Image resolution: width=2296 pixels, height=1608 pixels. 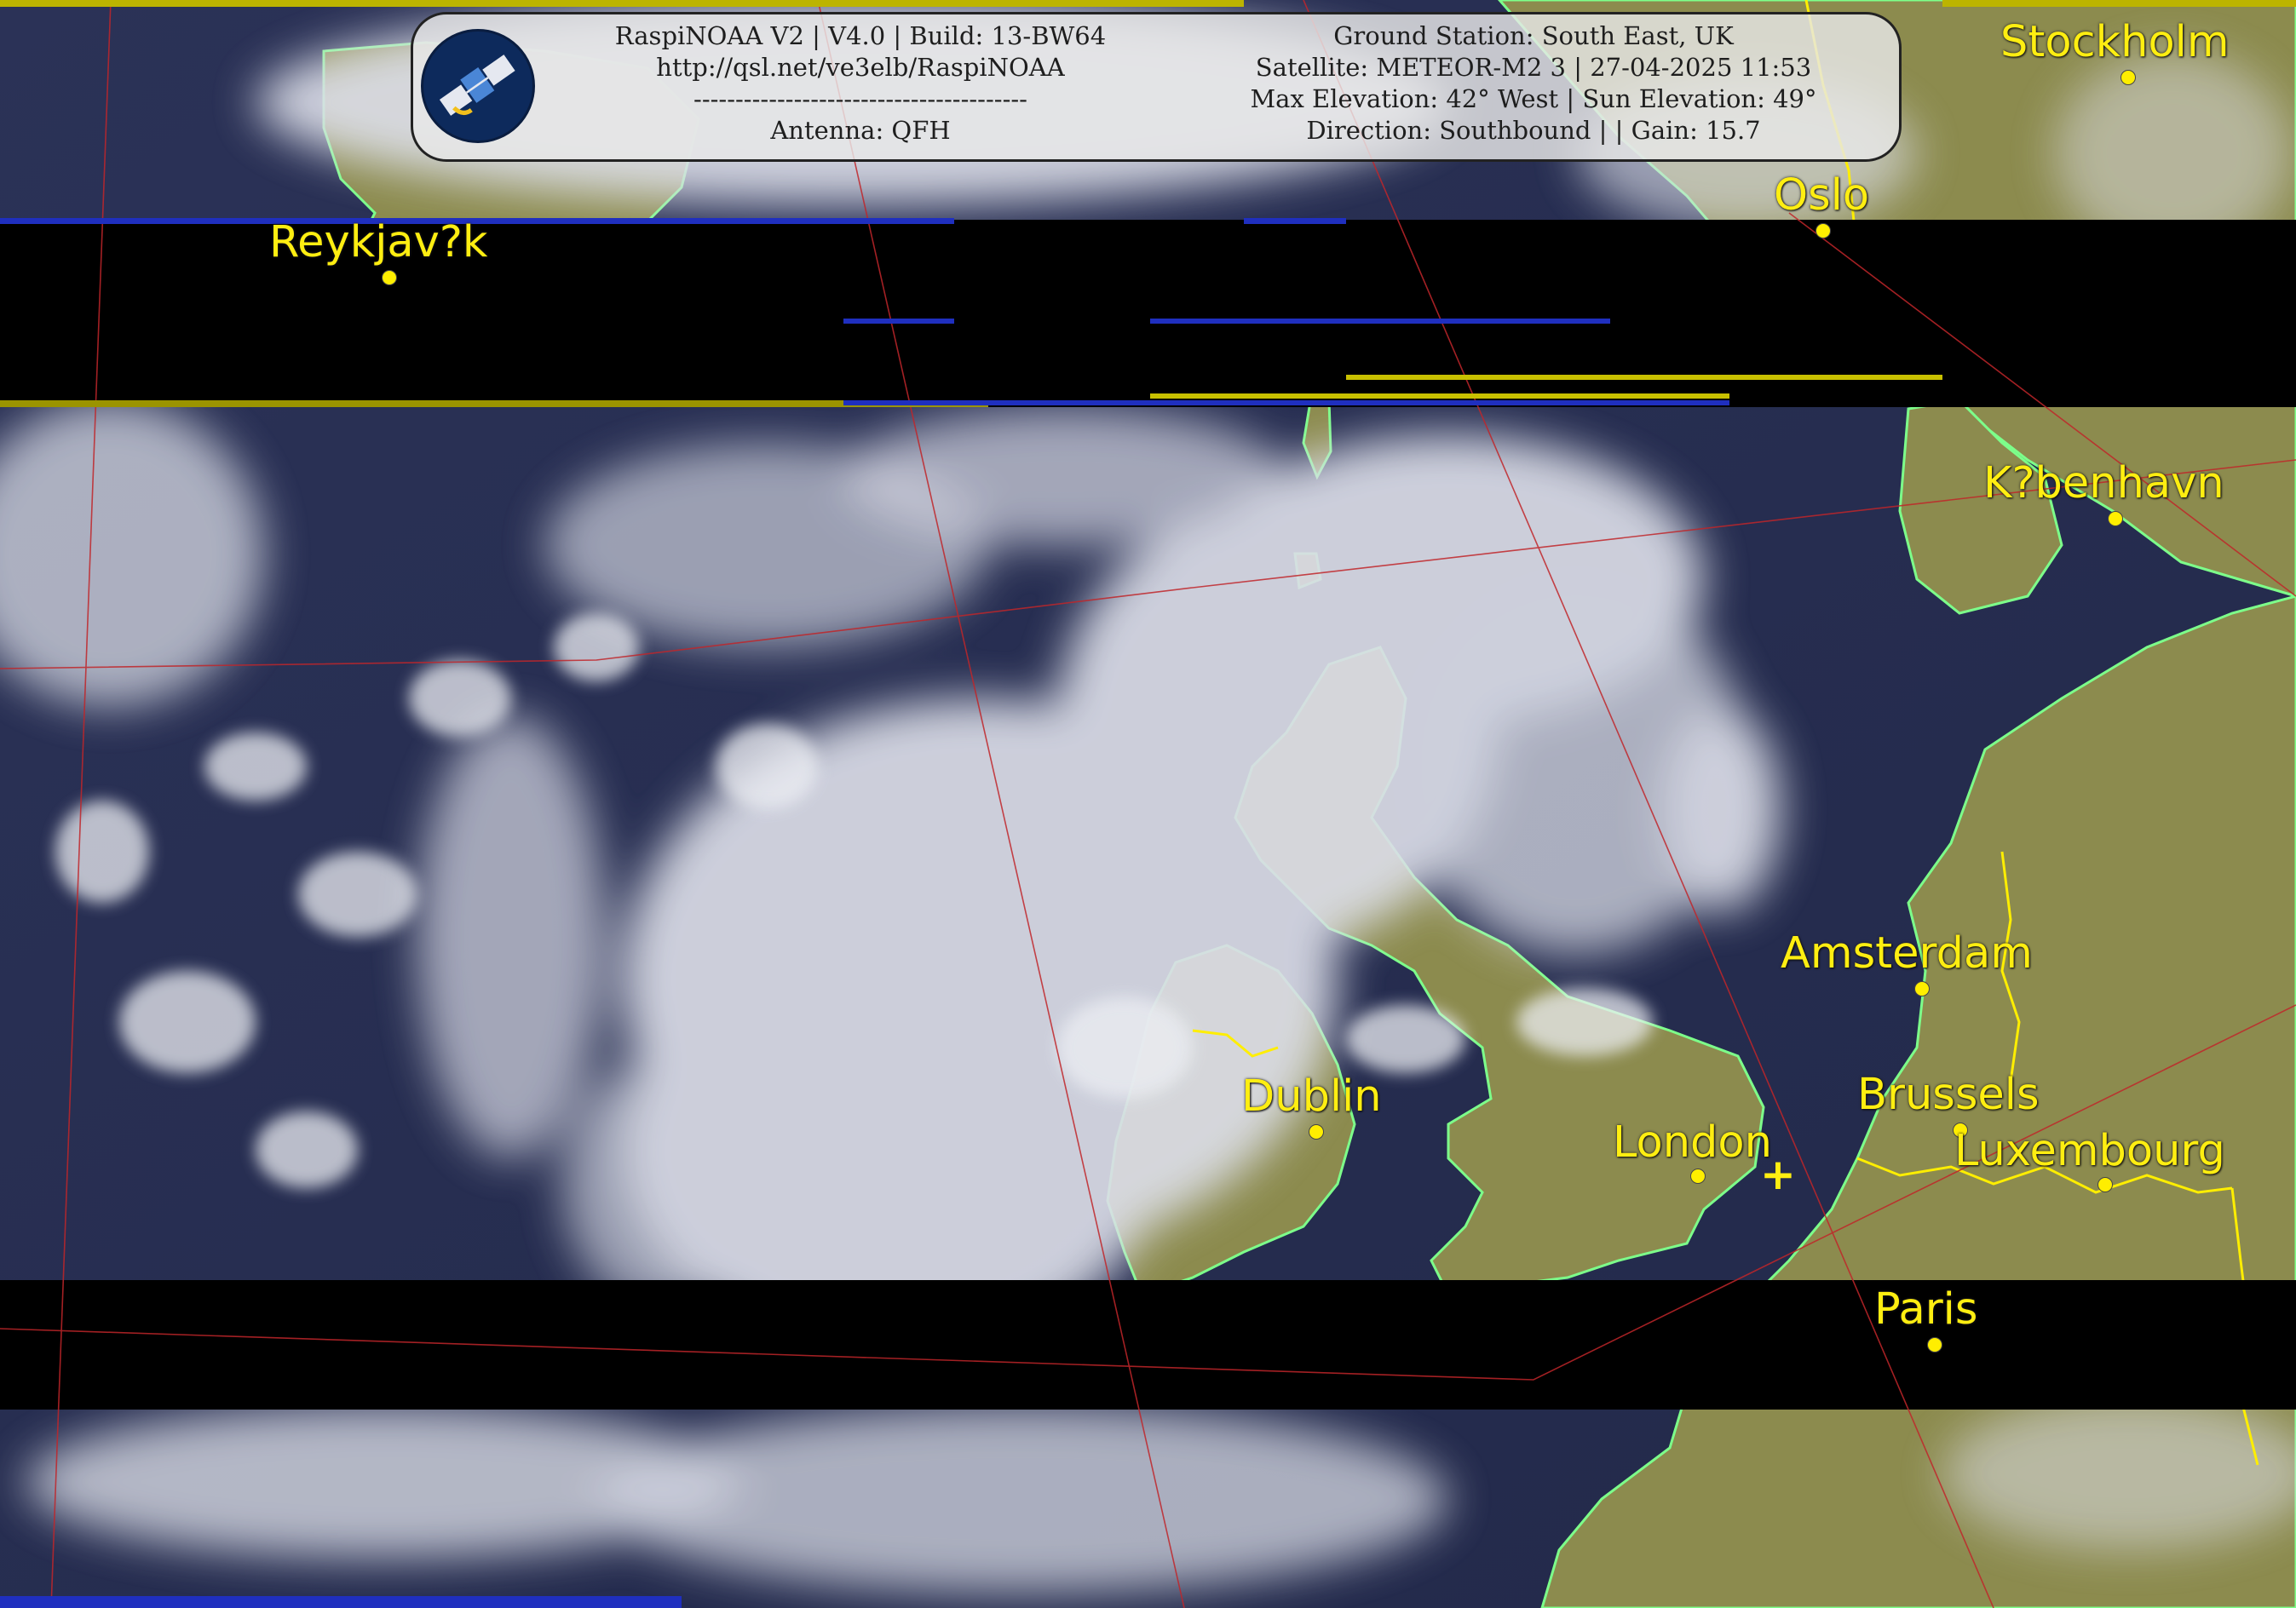 I want to click on header-url: http://qsl.net/ve3elb/RaspiNOAA, so click(x=860, y=67).